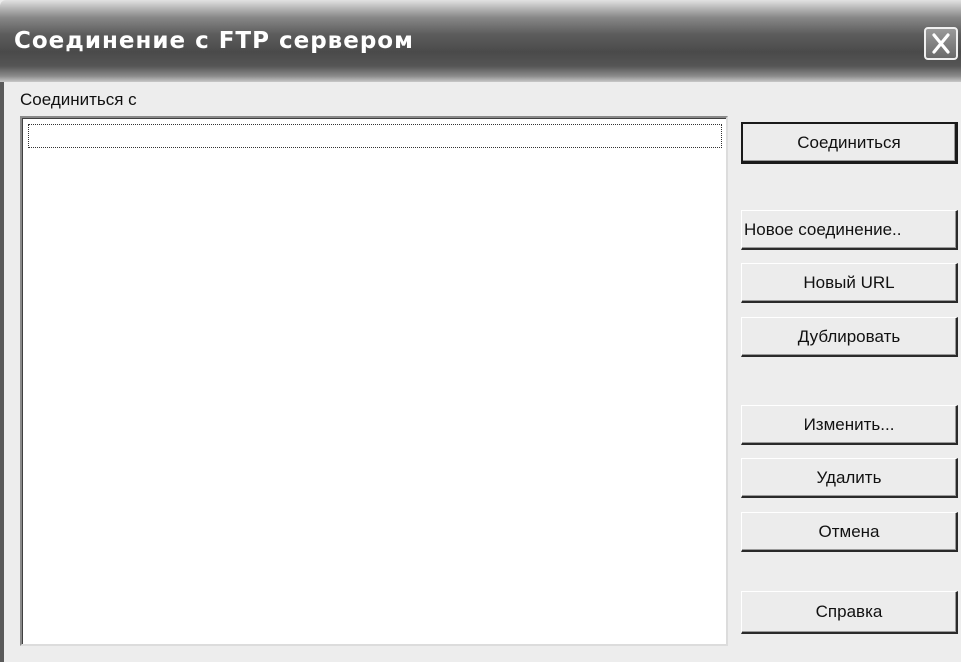 The width and height of the screenshot is (961, 662). I want to click on close-icon, so click(941, 43).